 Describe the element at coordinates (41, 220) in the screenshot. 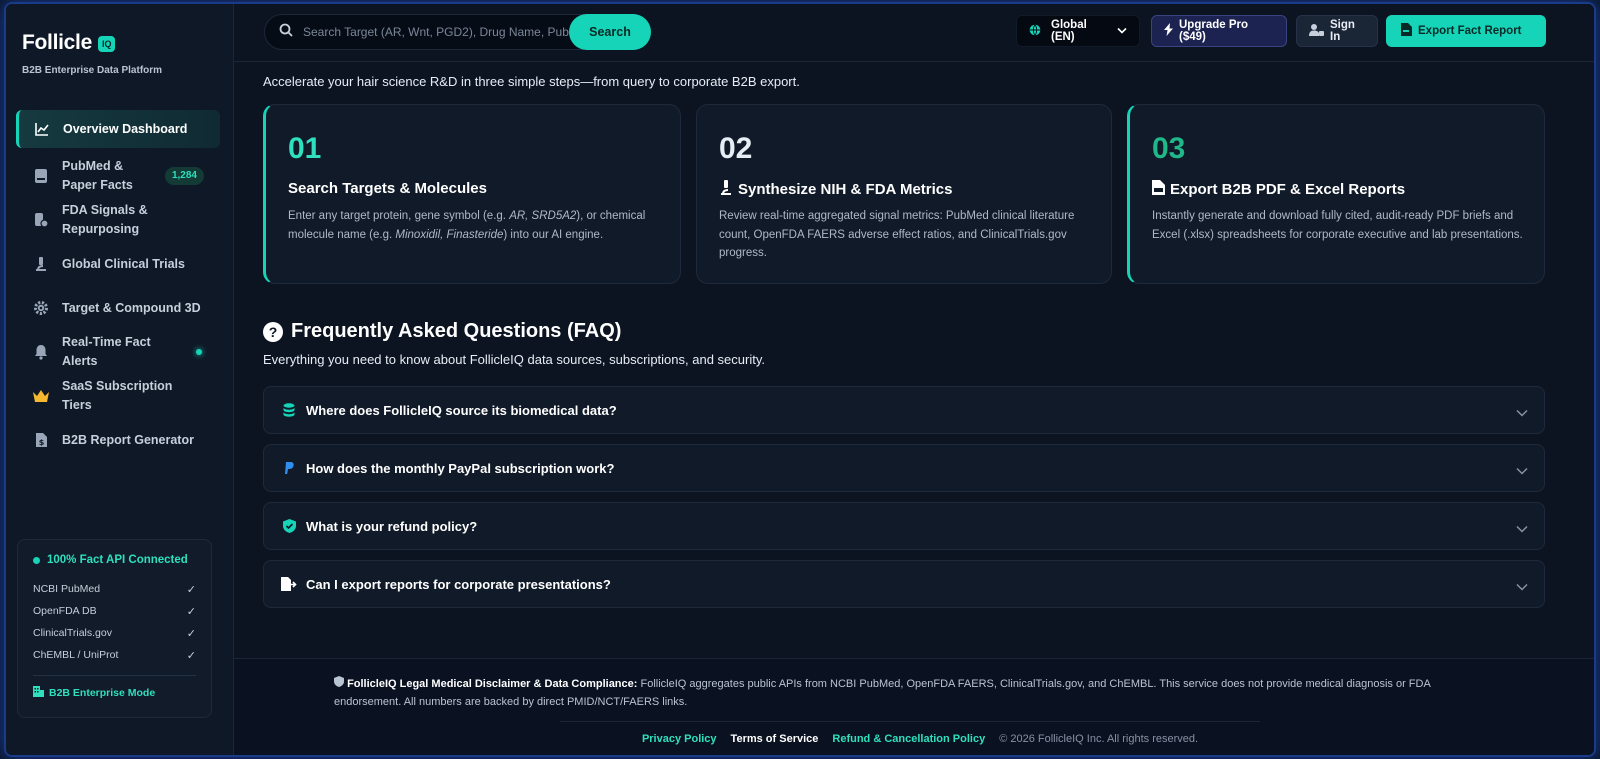

I see `pill-icon` at that location.